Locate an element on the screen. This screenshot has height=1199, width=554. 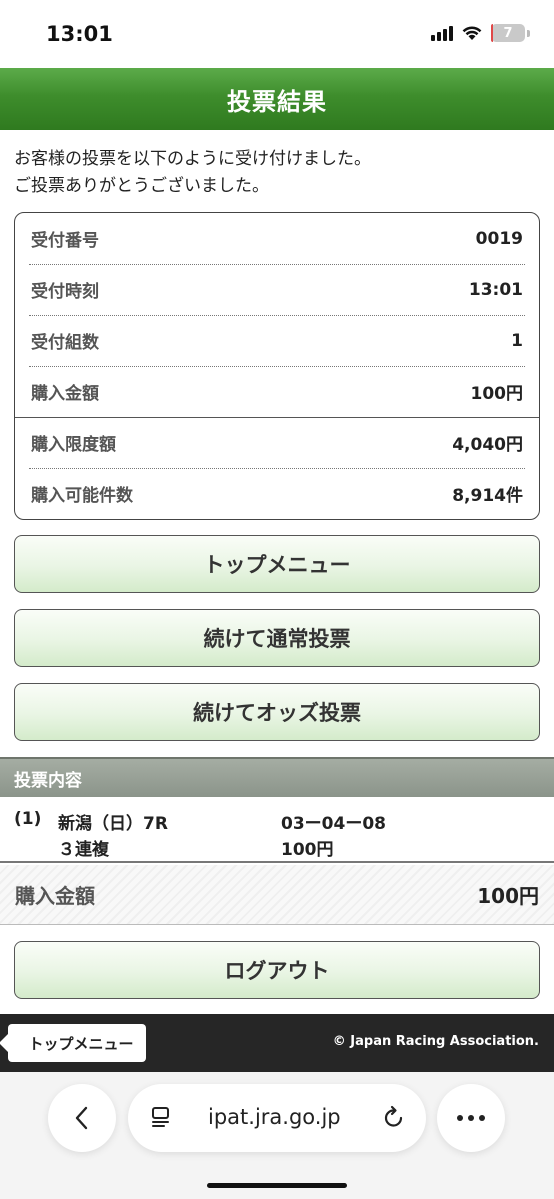
status-bar: 13:01 7 is located at coordinates (277, 34).